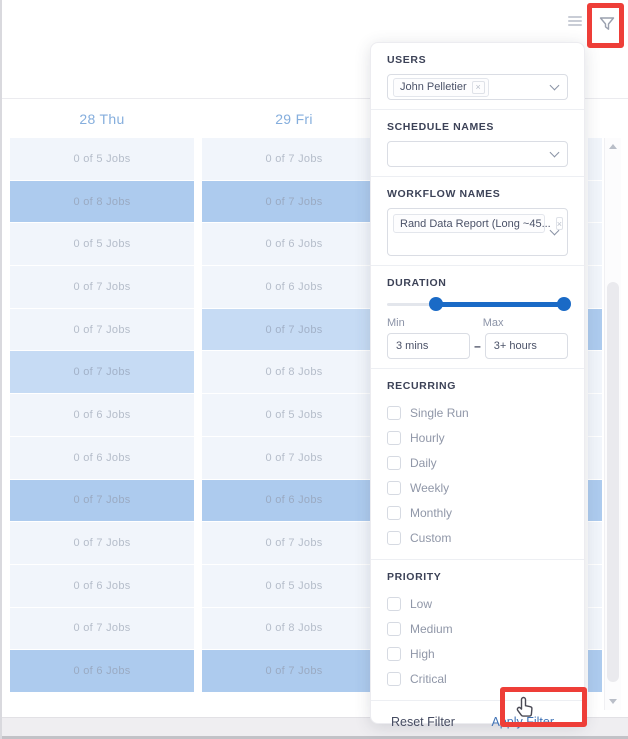 This screenshot has height=739, width=628. I want to click on duration-label: DURATION, so click(417, 283).